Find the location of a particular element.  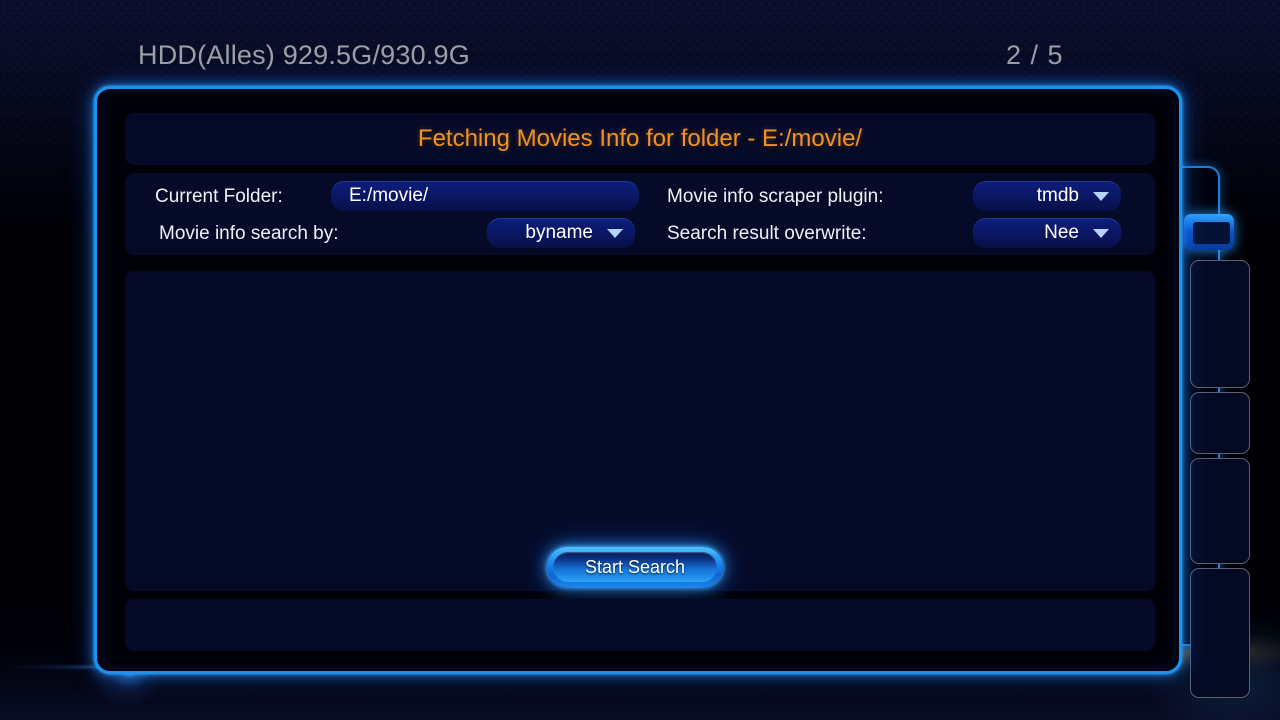

start-search-button-label: Start Search is located at coordinates (635, 566).